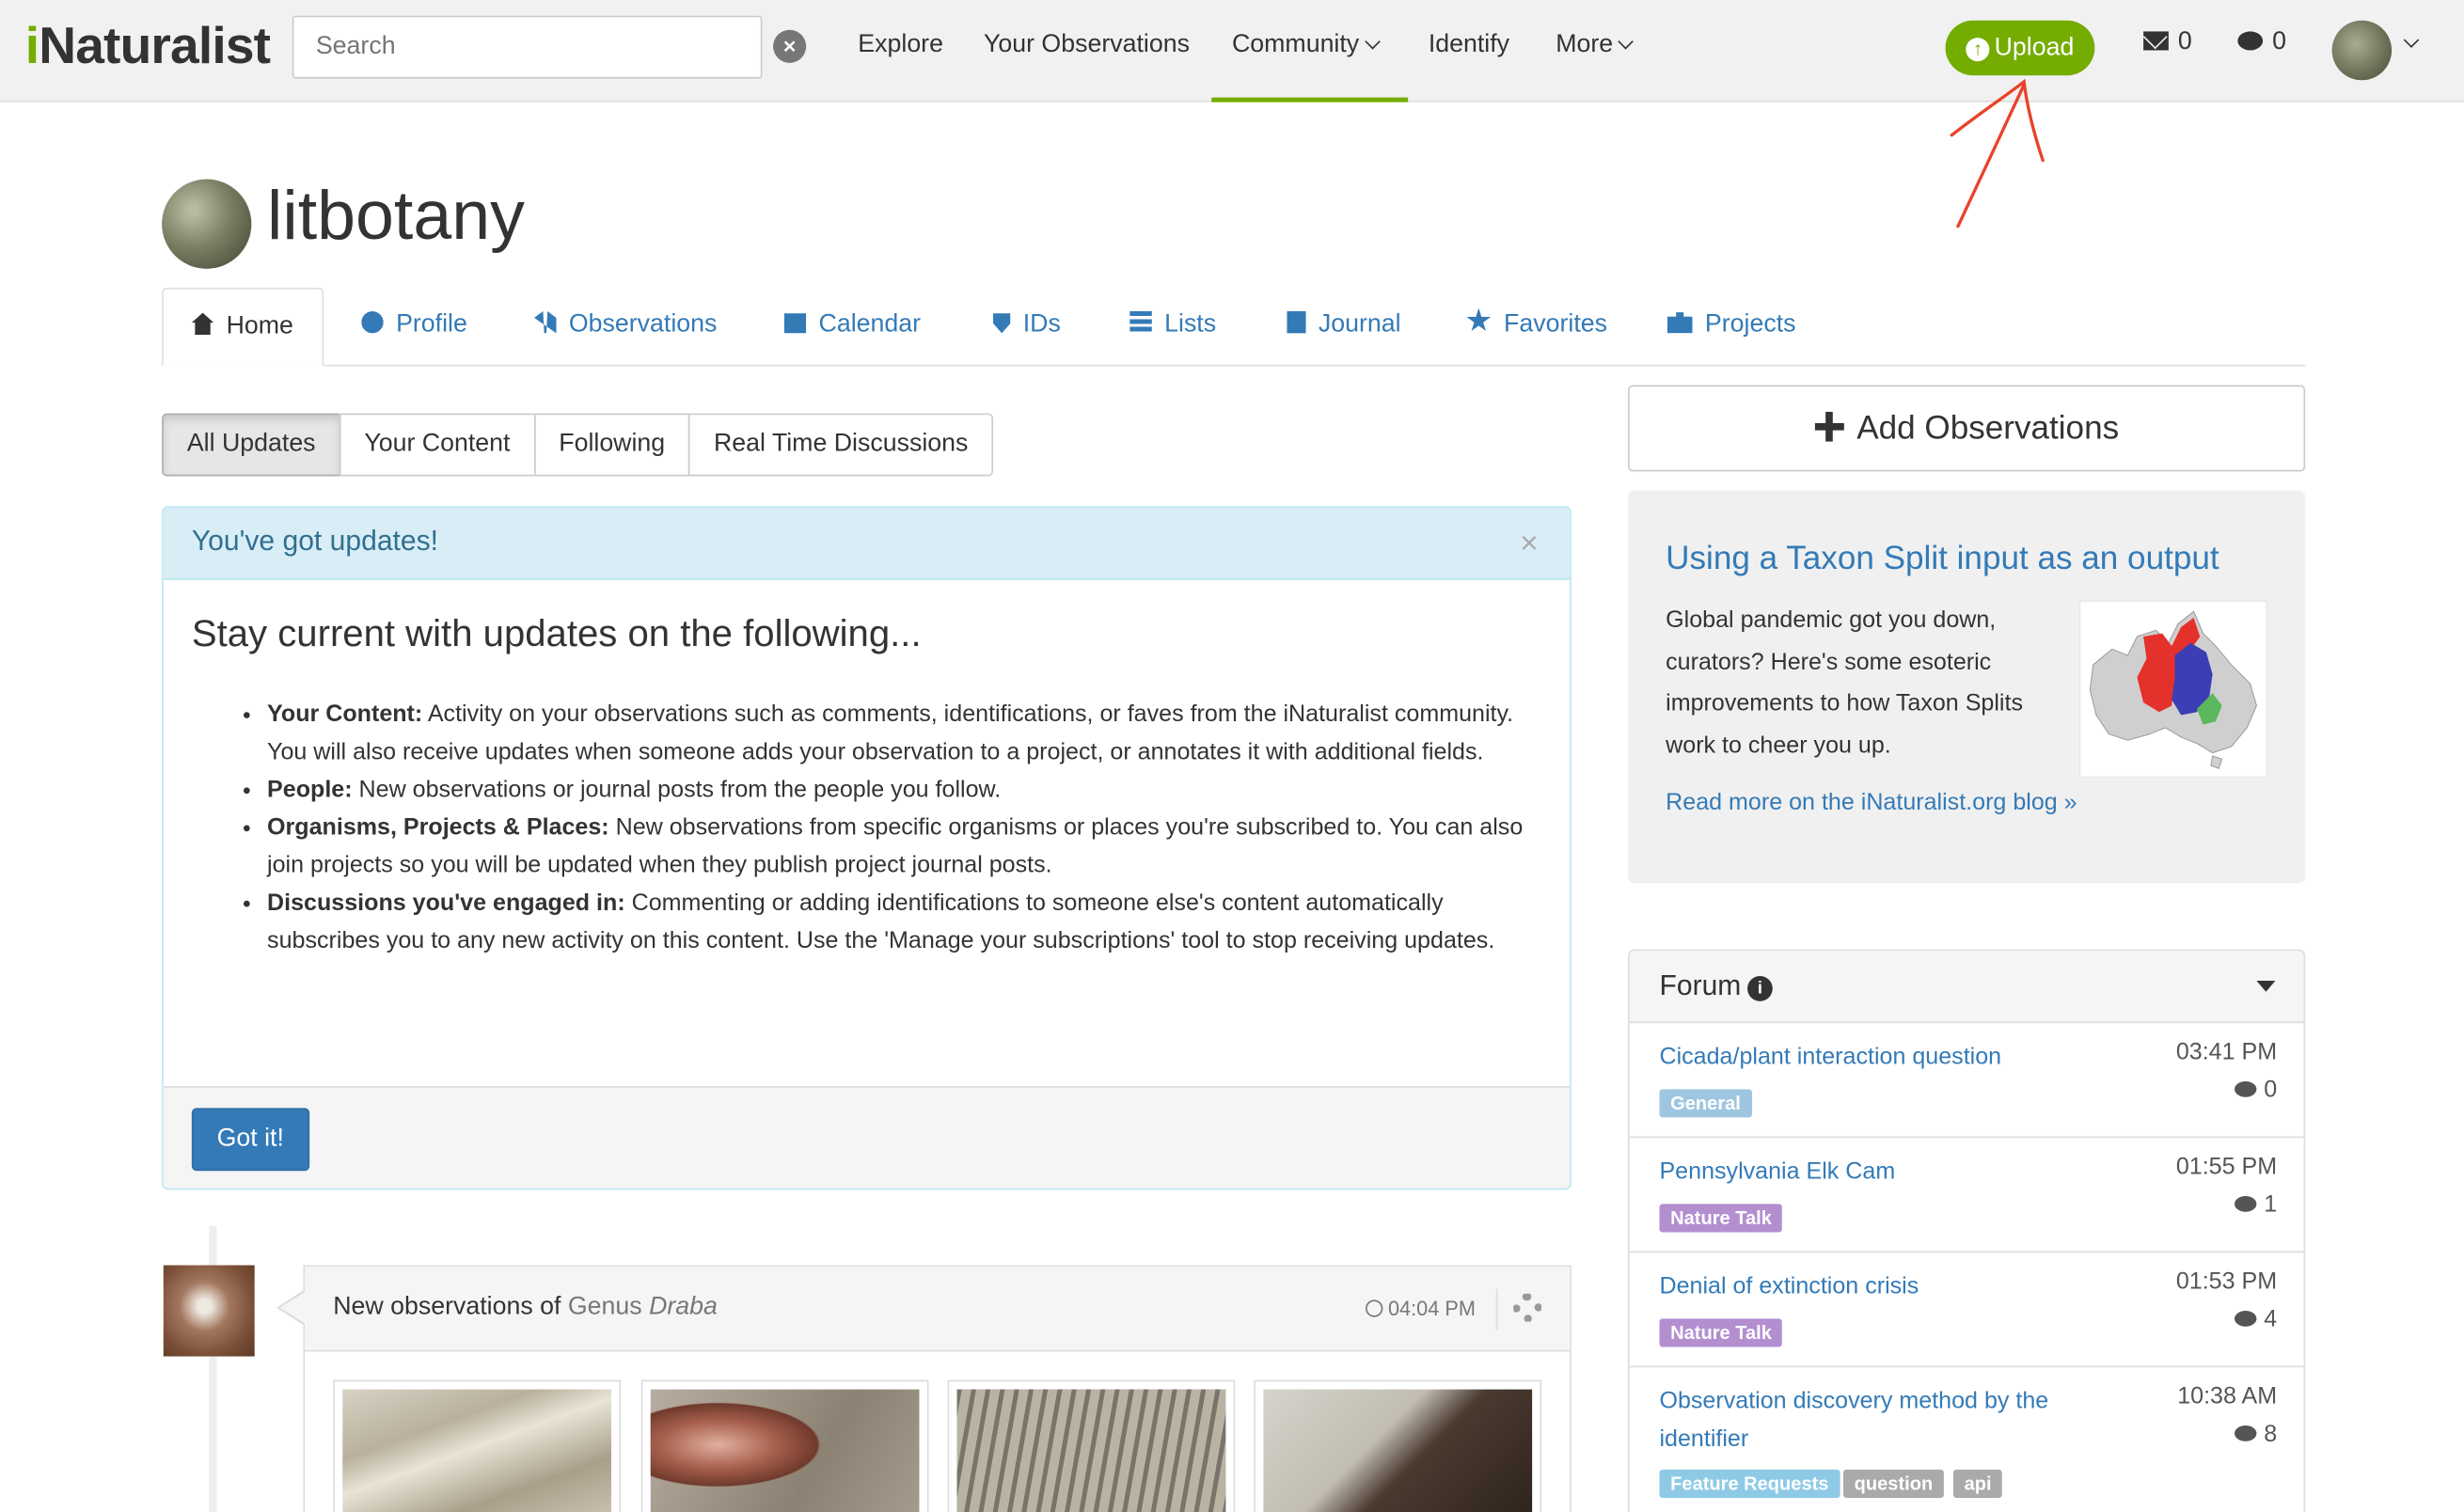 The height and width of the screenshot is (1512, 2464). I want to click on item-label: Organisms, Projects & Places:, so click(438, 827).